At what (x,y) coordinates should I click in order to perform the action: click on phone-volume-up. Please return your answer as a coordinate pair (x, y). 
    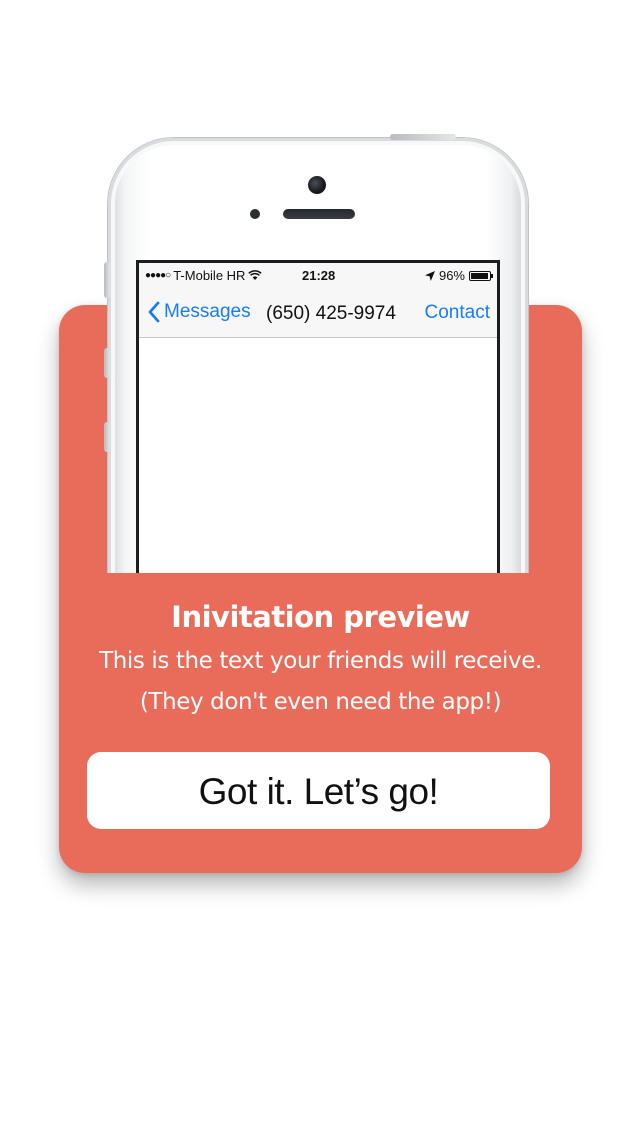
    Looking at the image, I should click on (107, 363).